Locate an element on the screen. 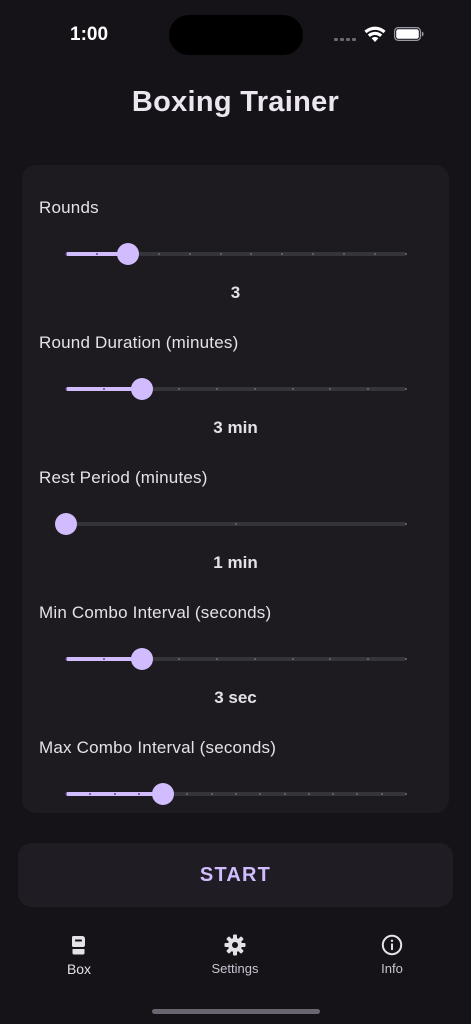 The width and height of the screenshot is (471, 1024). setting-label: Rest Period (minutes) is located at coordinates (123, 477).